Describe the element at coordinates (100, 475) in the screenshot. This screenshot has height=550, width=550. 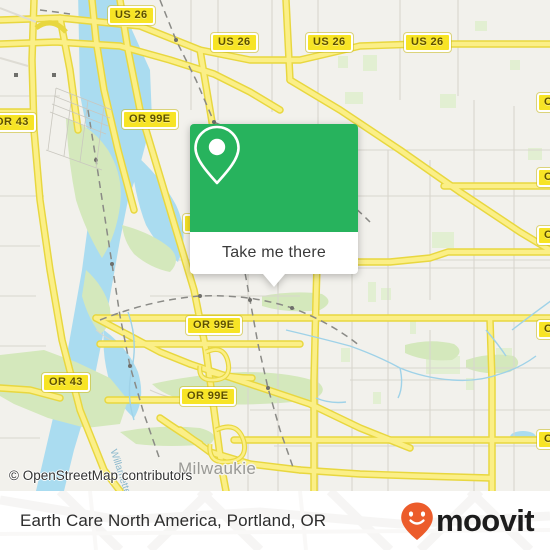
I see `osm-attribution: © OpenStreetMap contributors` at that location.